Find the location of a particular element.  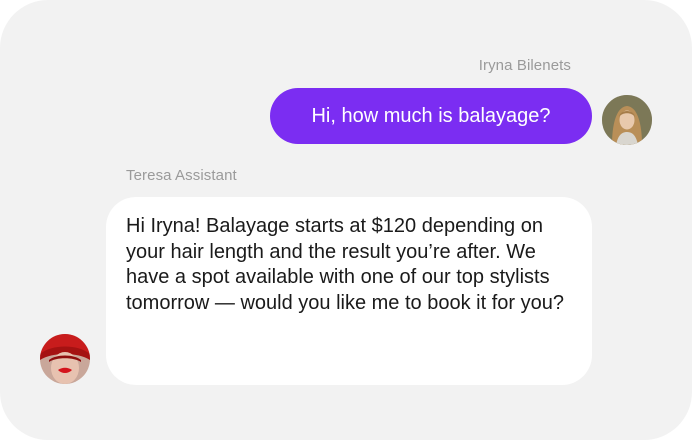

assistant-avatar is located at coordinates (65, 359).